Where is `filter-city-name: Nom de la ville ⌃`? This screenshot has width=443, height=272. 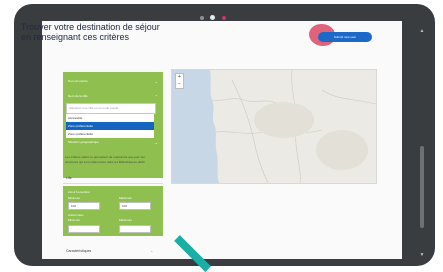
filter-city-name: Nom de la ville ⌃ is located at coordinates (113, 96).